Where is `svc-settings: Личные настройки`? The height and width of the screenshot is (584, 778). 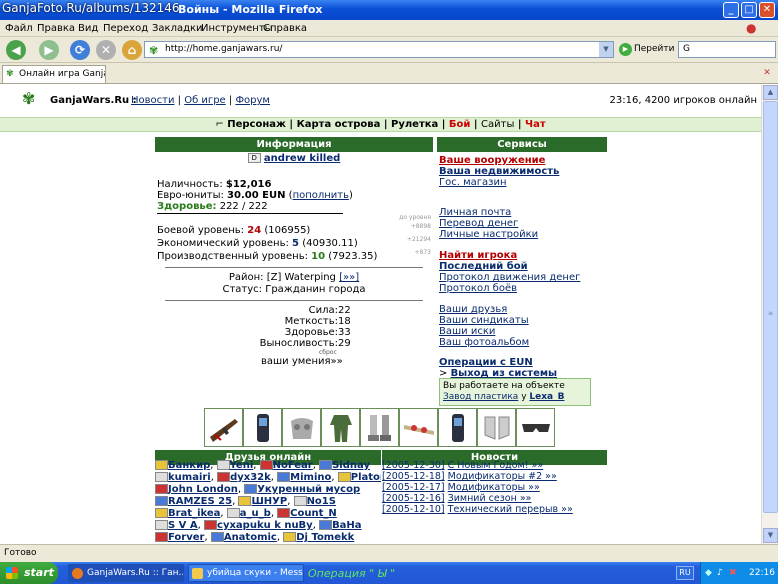
svc-settings: Личные настройки is located at coordinates (488, 234).